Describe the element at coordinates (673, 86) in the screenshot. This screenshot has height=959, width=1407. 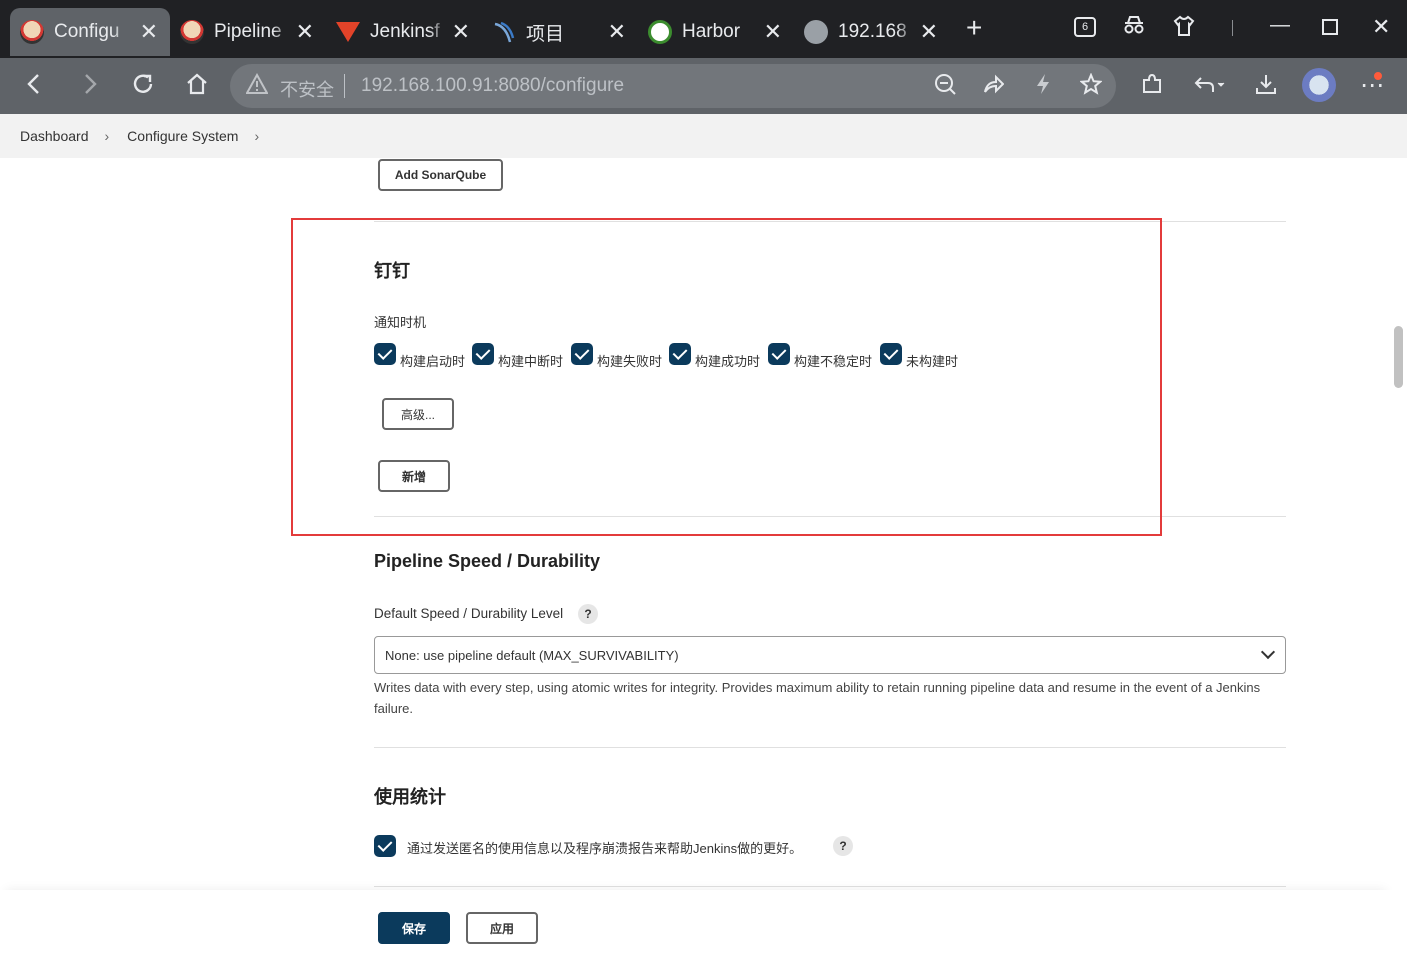
I see `address-bar: 不安全 192.168.100.91:8080/configure` at that location.